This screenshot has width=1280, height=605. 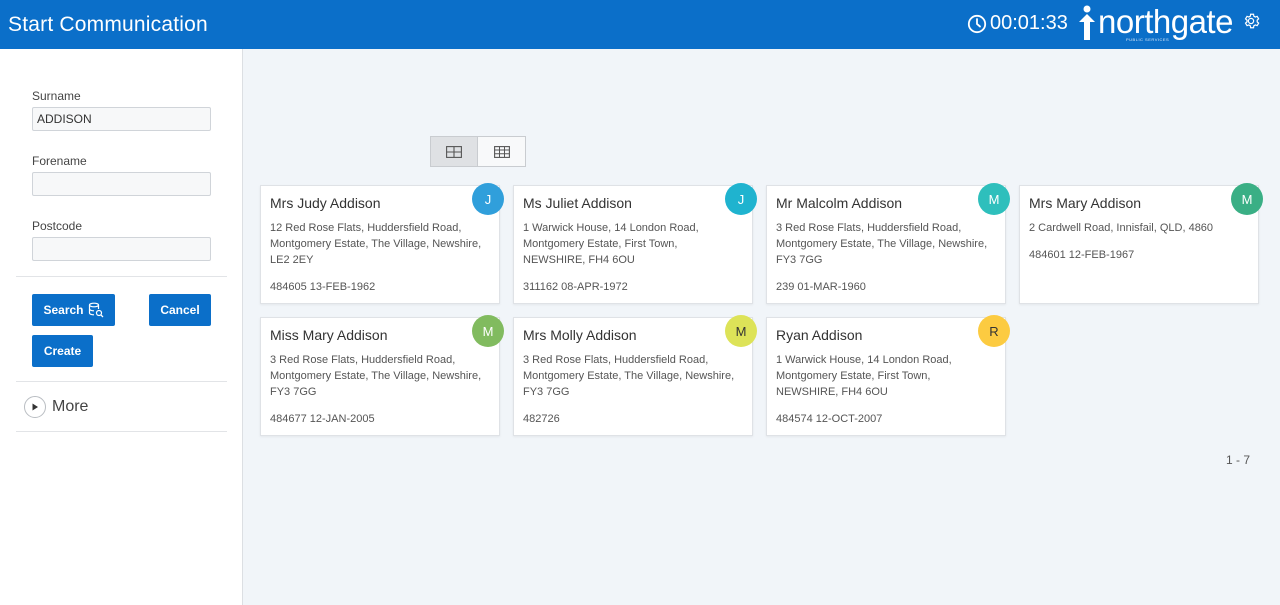 I want to click on settings-button, so click(x=1251, y=23).